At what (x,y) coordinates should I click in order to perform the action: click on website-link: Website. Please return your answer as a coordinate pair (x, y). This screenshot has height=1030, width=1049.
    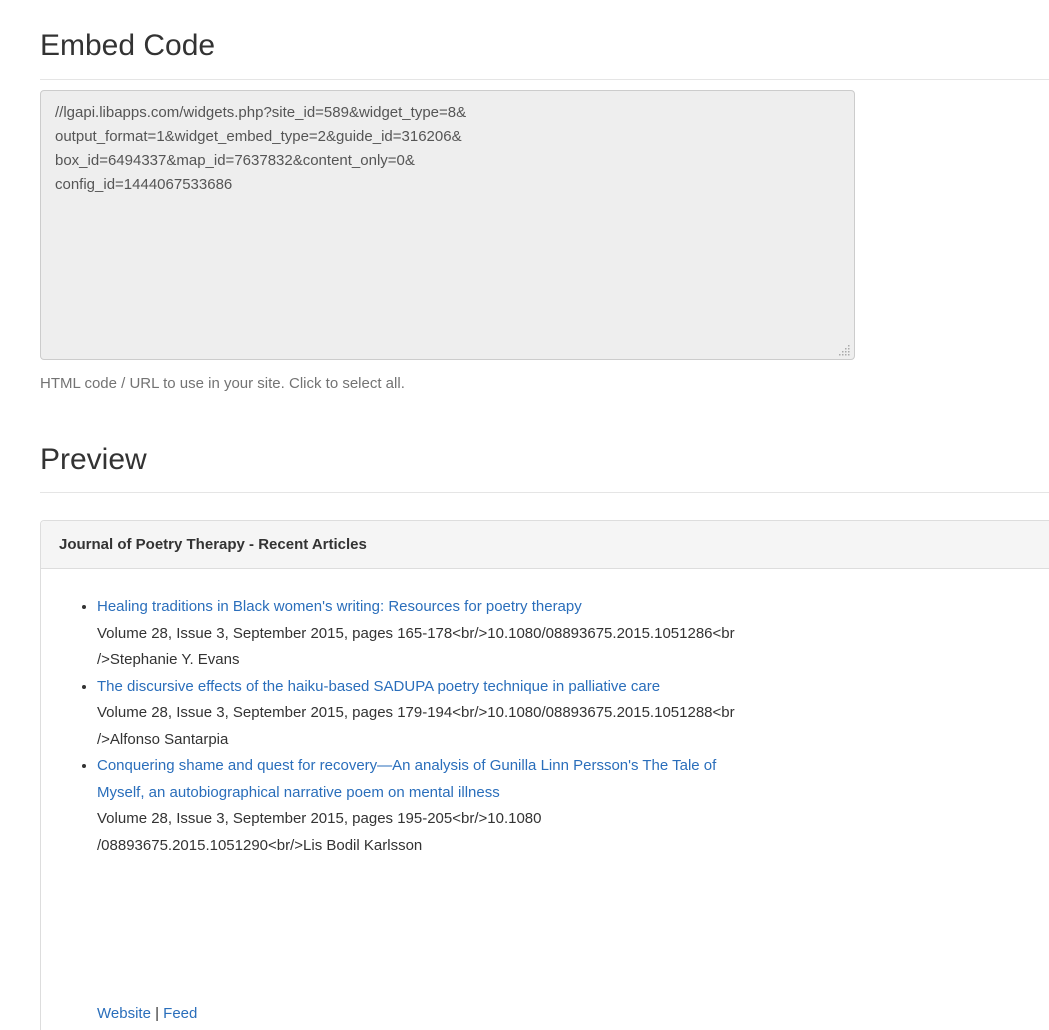
    Looking at the image, I should click on (124, 1013).